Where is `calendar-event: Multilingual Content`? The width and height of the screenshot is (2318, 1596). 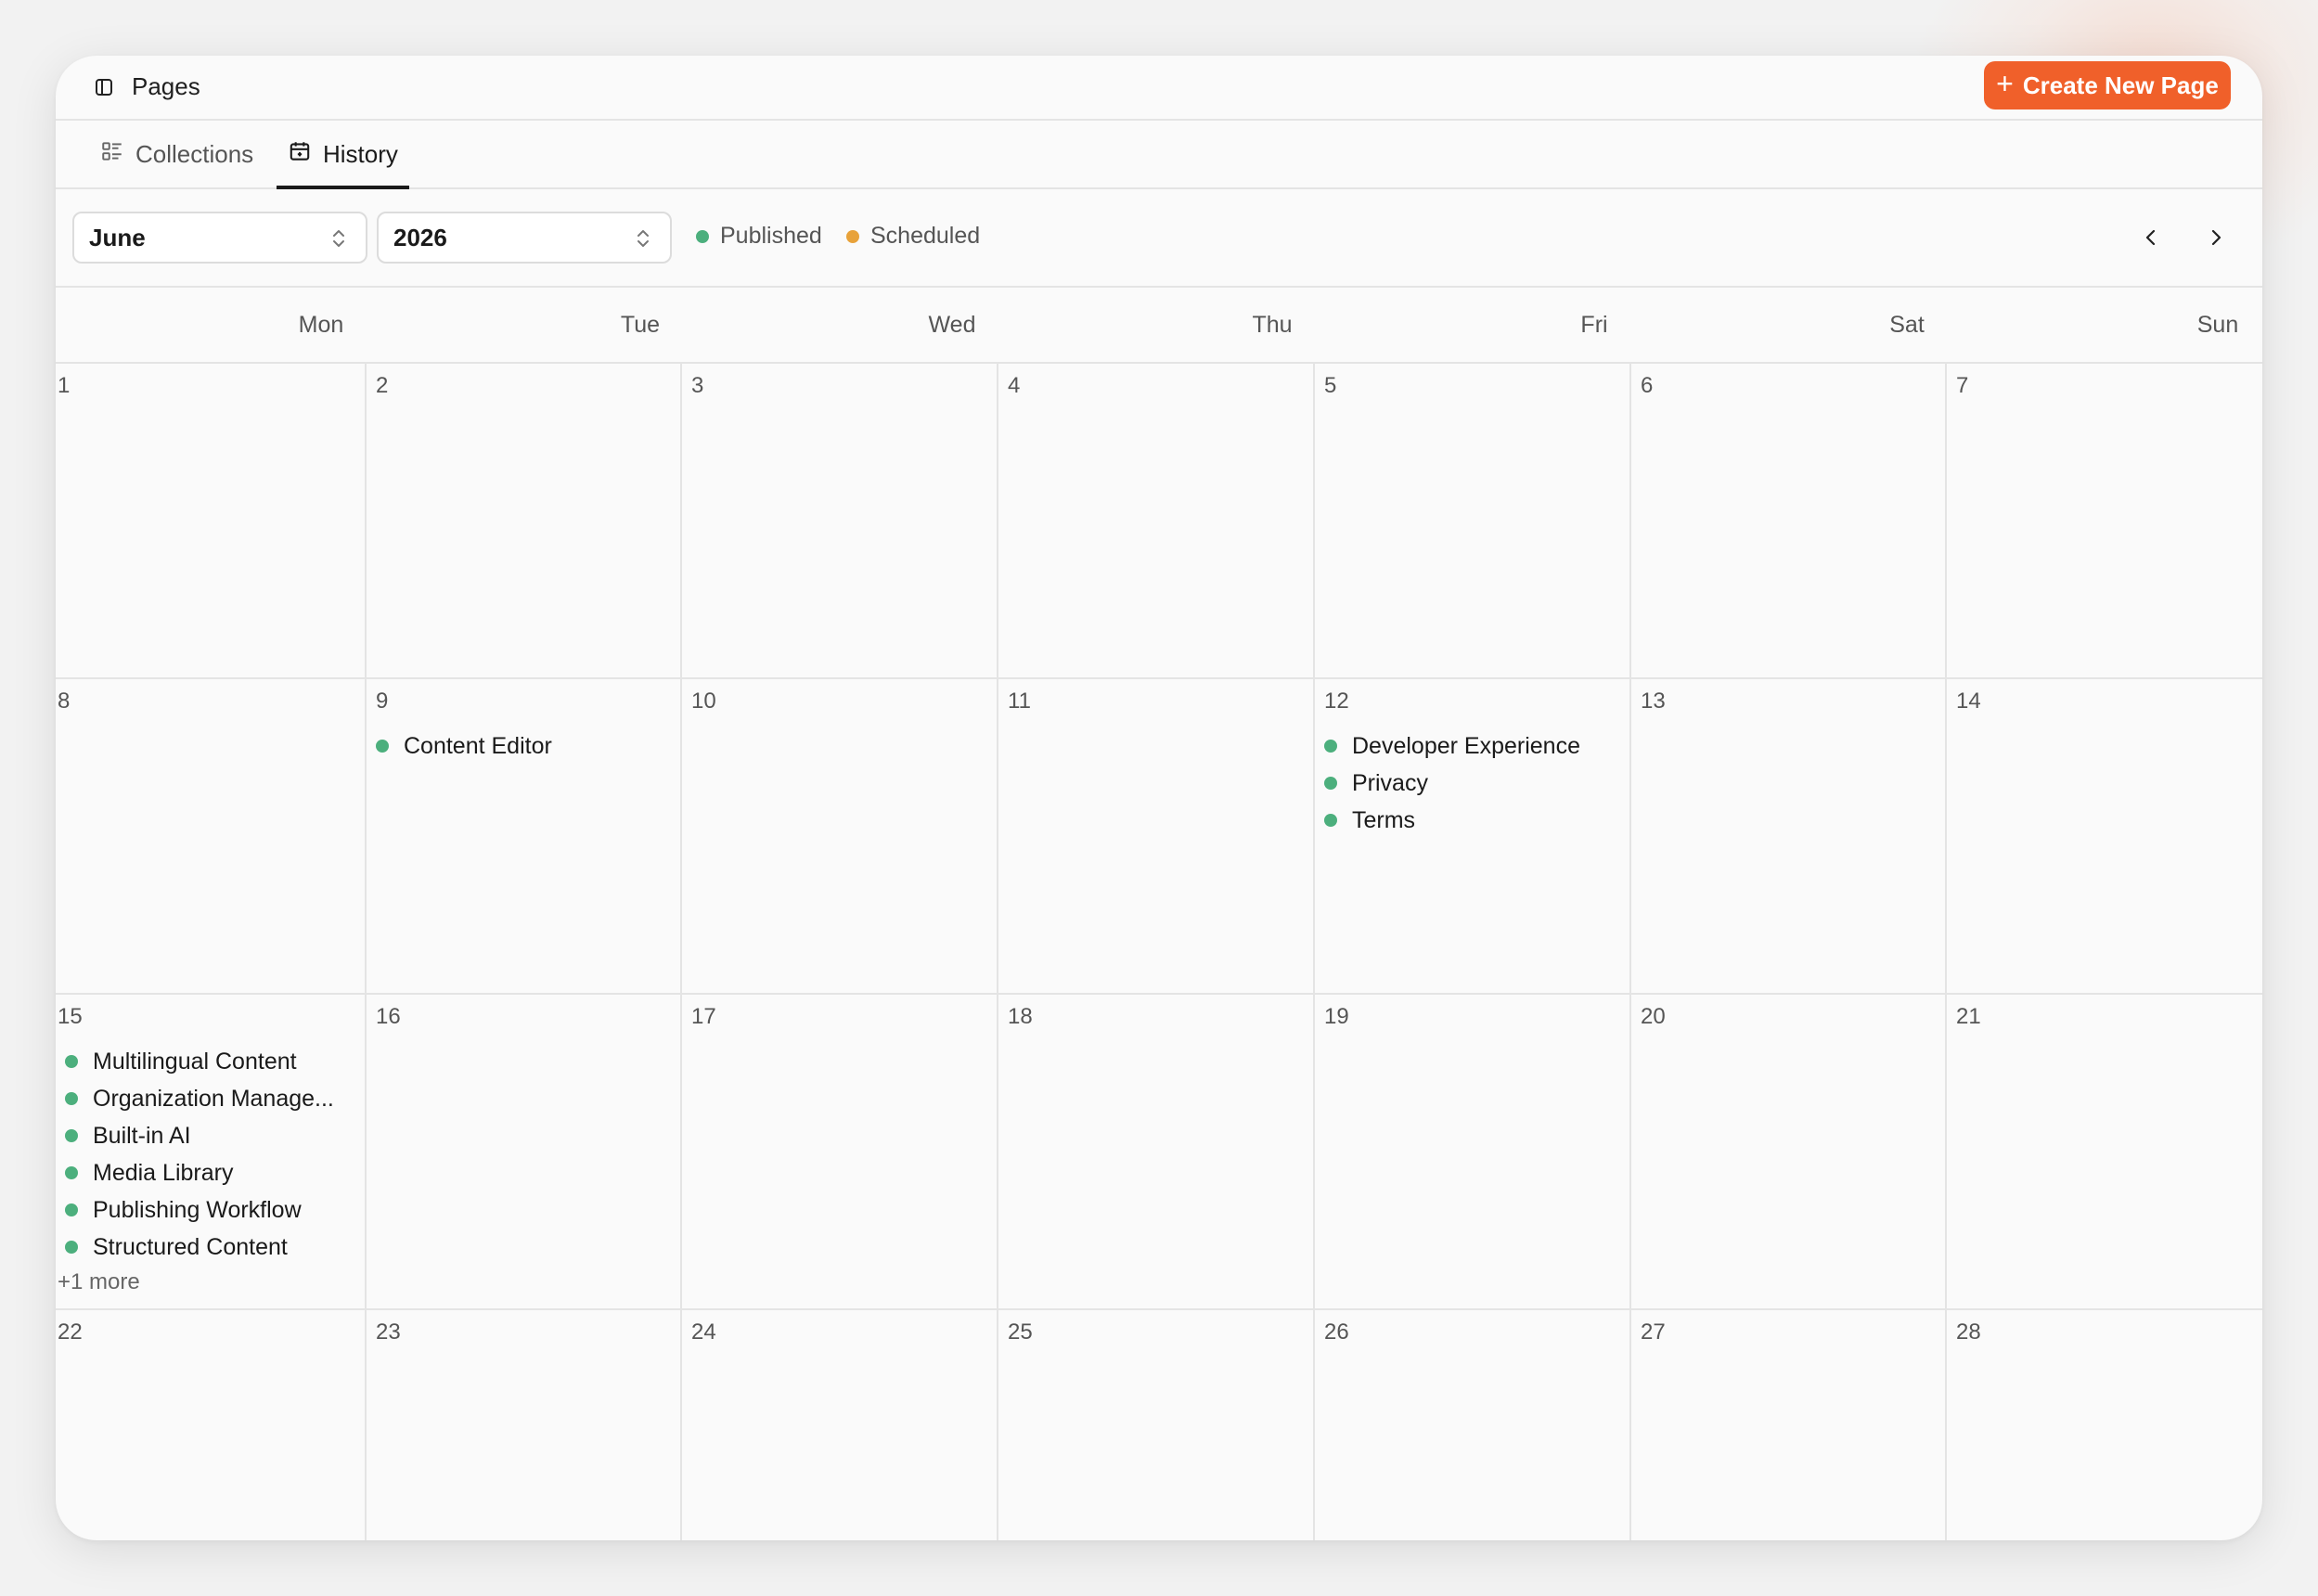
calendar-event: Multilingual Content is located at coordinates (211, 1061).